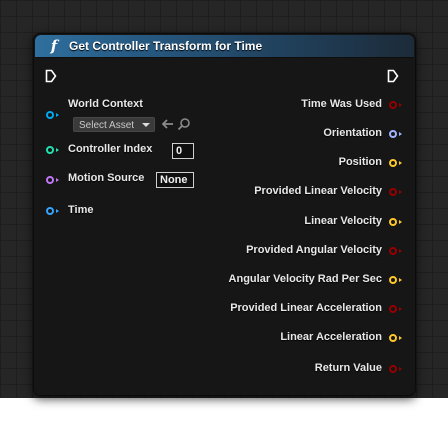  Describe the element at coordinates (393, 105) in the screenshot. I see `output-time-was-used-pin-icon` at that location.